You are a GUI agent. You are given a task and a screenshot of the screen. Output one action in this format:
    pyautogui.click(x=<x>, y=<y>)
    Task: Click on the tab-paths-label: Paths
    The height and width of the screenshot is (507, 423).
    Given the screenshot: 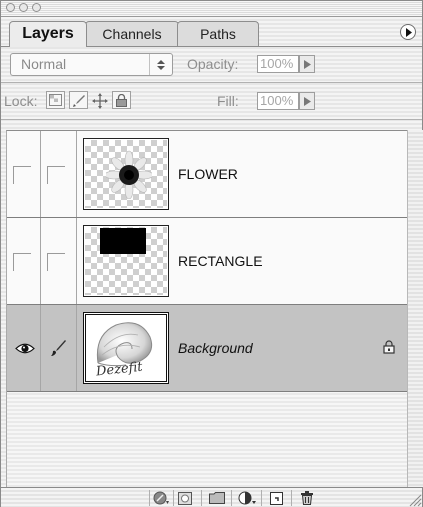 What is the action you would take?
    pyautogui.click(x=218, y=34)
    